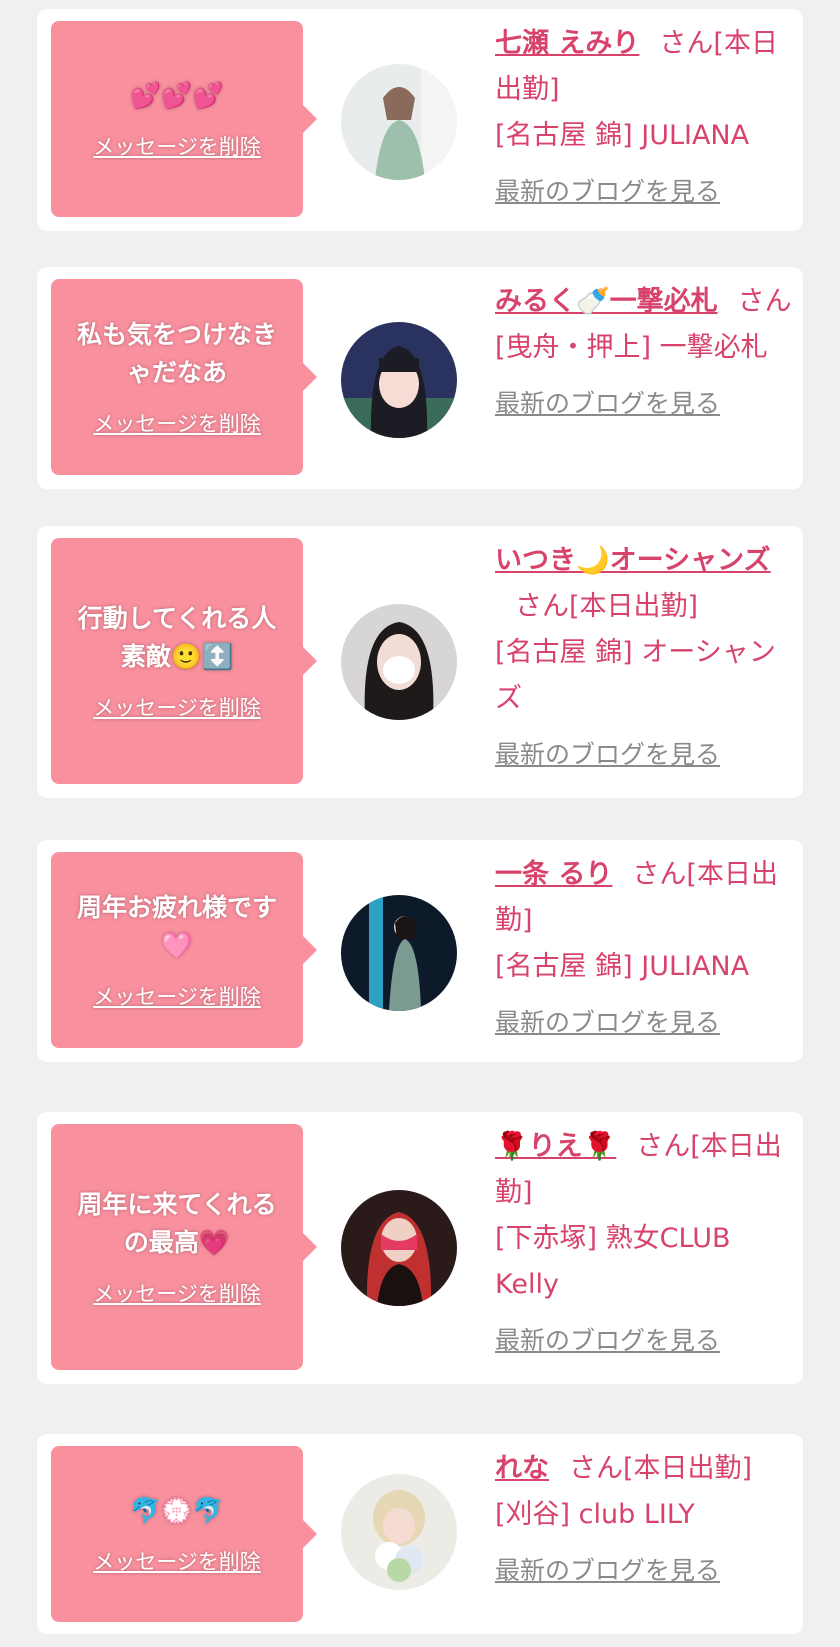  Describe the element at coordinates (645, 949) in the screenshot. I see `profile-info: 一条 るり さん[本日出勤] [名古屋 錦] JULIANA 最新のブログを見る` at that location.